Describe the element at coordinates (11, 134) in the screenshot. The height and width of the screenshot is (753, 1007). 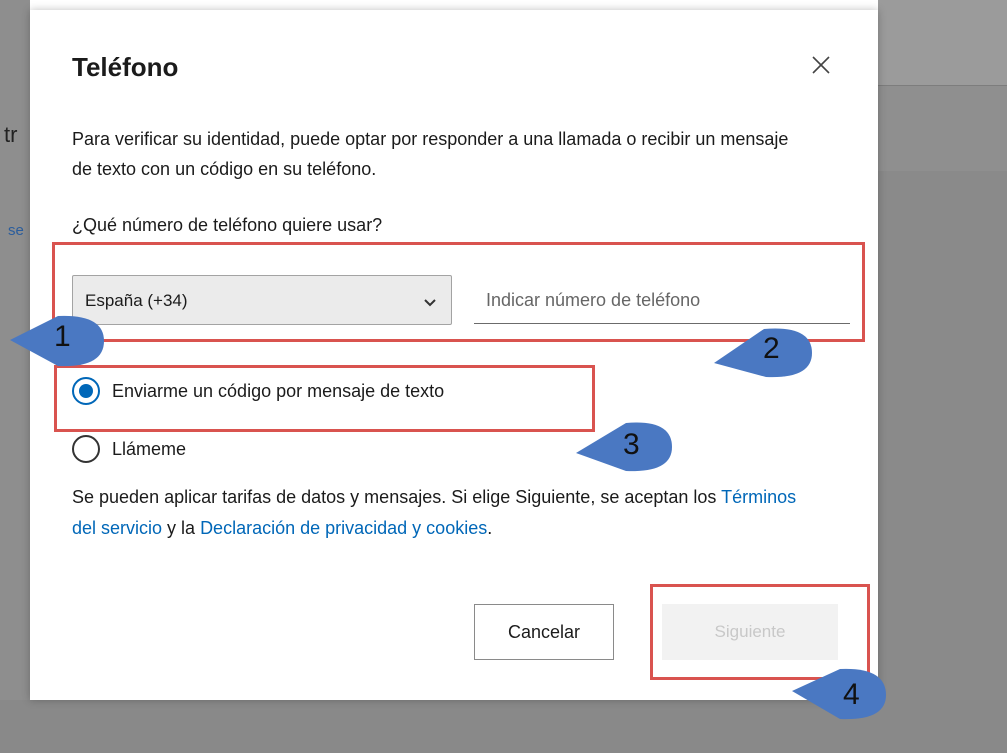
I see `background-text-fragment: tr` at that location.